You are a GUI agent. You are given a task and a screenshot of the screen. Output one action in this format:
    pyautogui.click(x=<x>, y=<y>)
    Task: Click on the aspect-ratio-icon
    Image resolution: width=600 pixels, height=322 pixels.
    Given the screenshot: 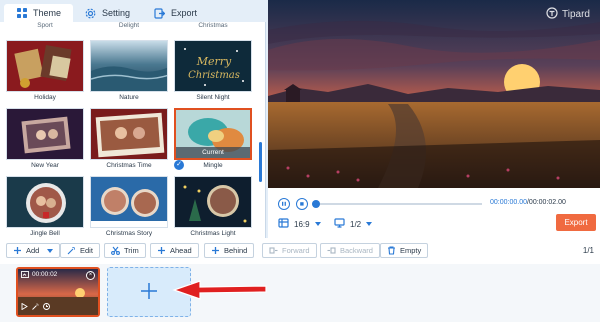 What is the action you would take?
    pyautogui.click(x=283, y=224)
    